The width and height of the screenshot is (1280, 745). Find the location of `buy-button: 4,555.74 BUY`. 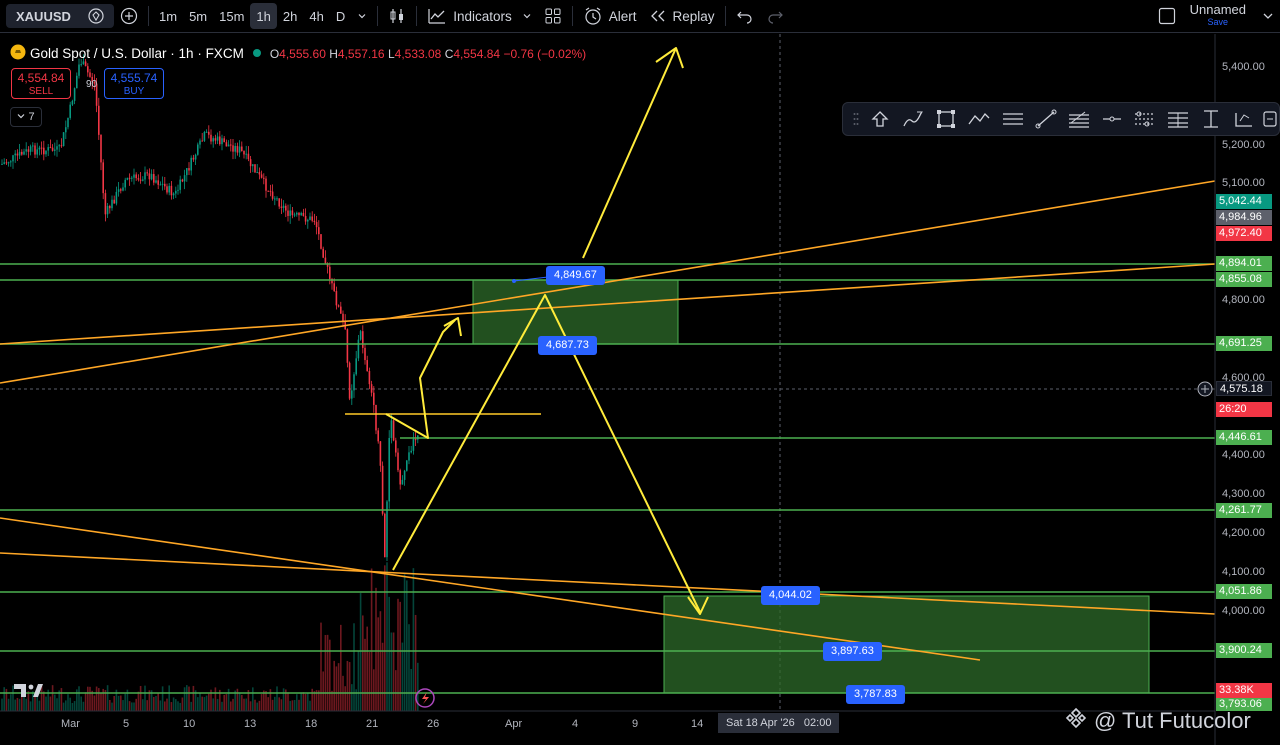

buy-button: 4,555.74 BUY is located at coordinates (134, 83).